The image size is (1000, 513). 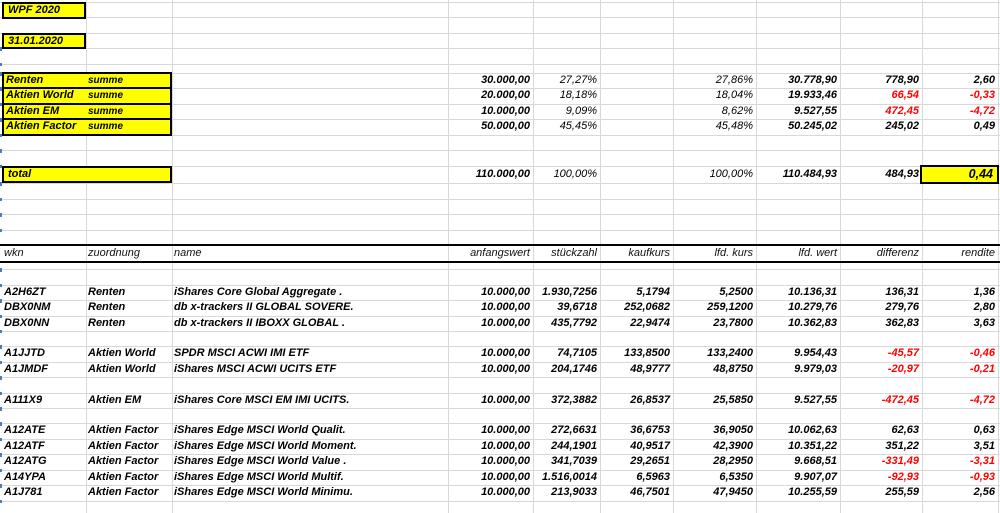 What do you see at coordinates (636, 307) in the screenshot?
I see `cell-kaufkurs: 252,0682` at bounding box center [636, 307].